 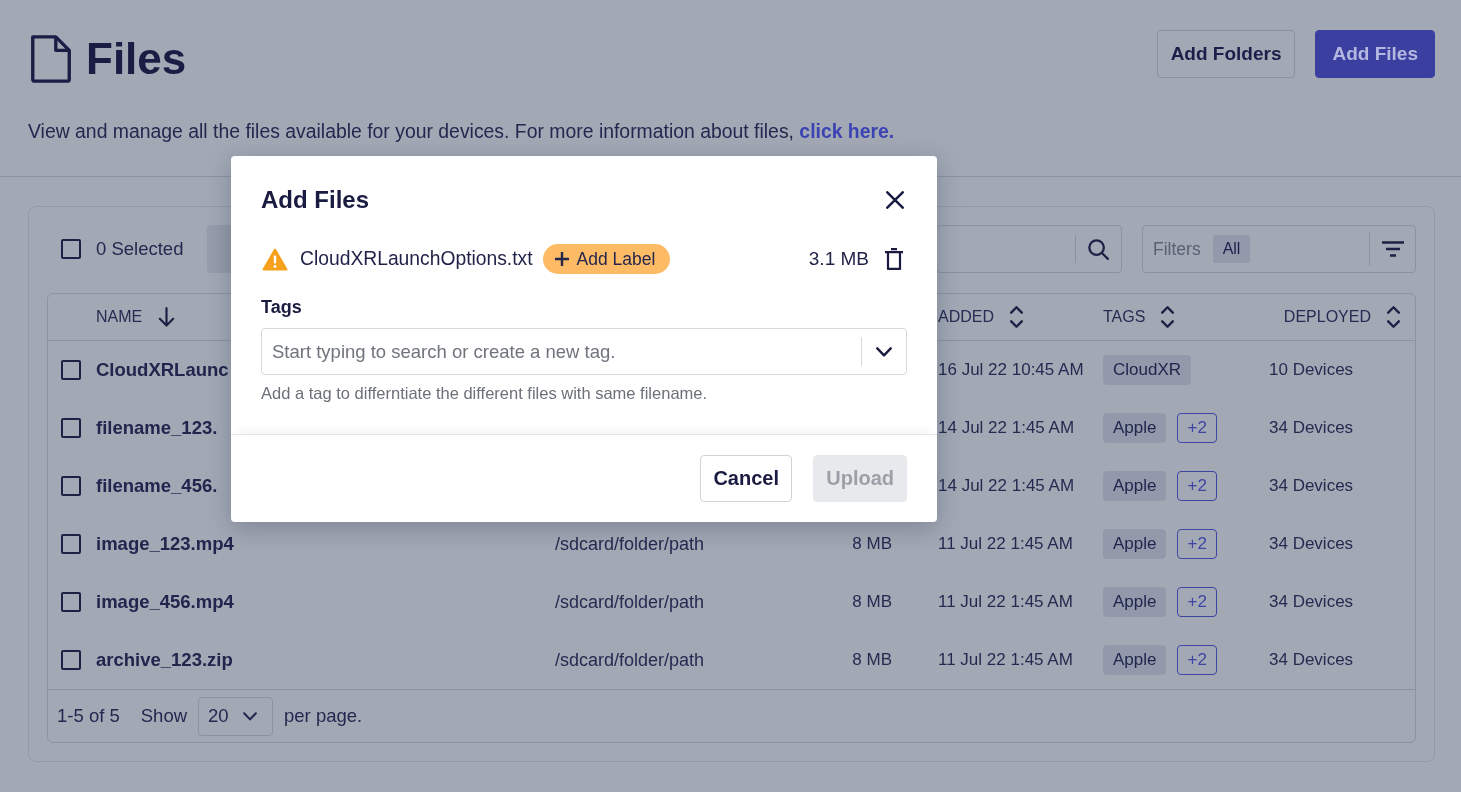 What do you see at coordinates (323, 716) in the screenshot?
I see `per-page-label: per page.` at bounding box center [323, 716].